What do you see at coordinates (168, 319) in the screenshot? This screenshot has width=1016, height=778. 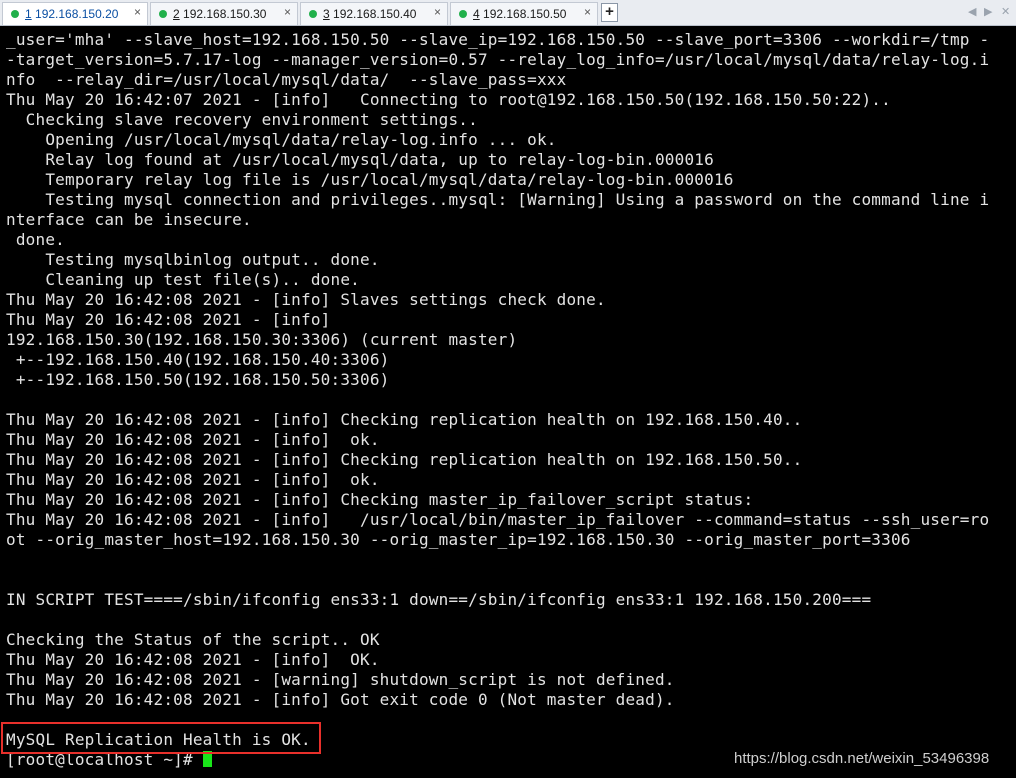 I see `terminal-line: Thu May 20 16:42:08 2021 - [info]` at bounding box center [168, 319].